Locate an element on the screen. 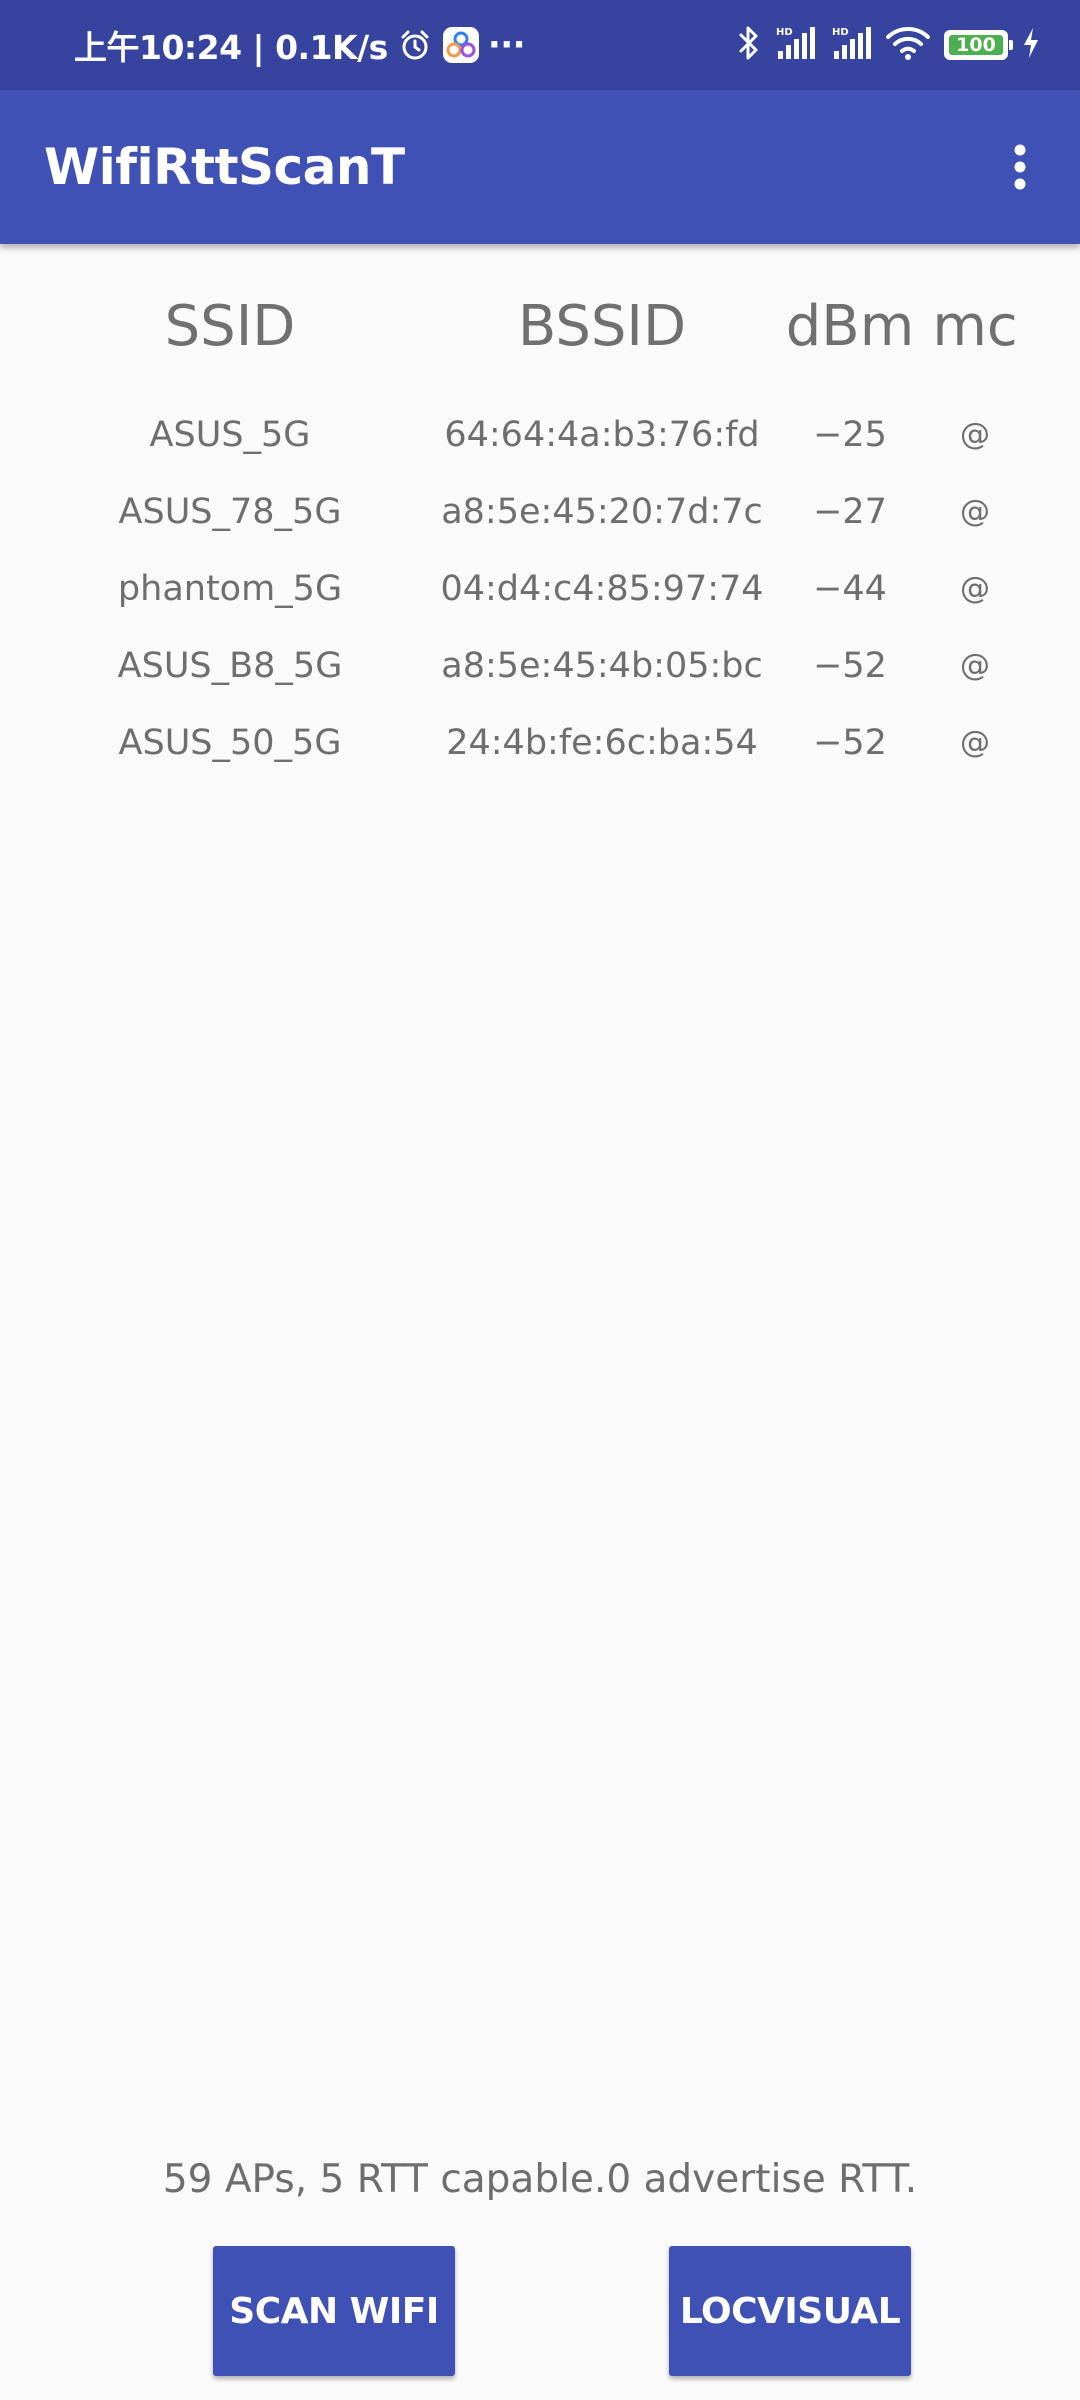 The width and height of the screenshot is (1080, 2400). bssid-cell: a8:5e:45:20:7d:7c is located at coordinates (602, 511).